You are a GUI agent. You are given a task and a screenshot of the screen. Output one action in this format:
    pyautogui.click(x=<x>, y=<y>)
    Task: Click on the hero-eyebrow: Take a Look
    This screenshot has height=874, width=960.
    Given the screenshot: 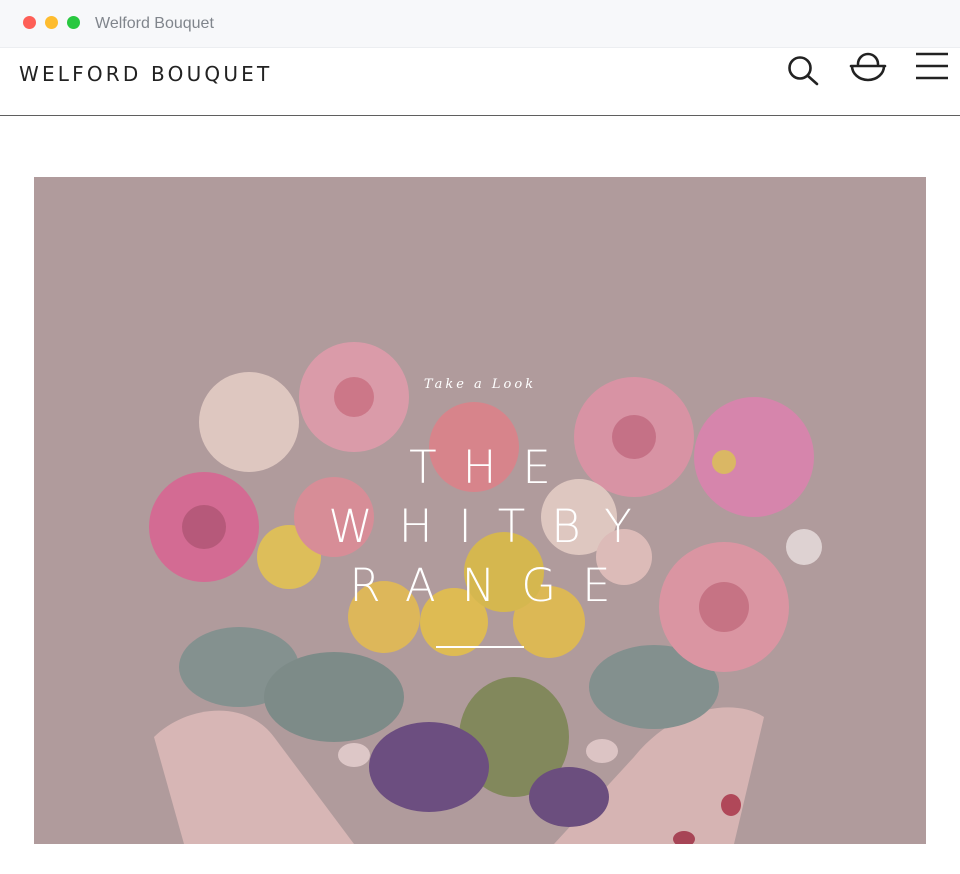 What is the action you would take?
    pyautogui.click(x=480, y=384)
    